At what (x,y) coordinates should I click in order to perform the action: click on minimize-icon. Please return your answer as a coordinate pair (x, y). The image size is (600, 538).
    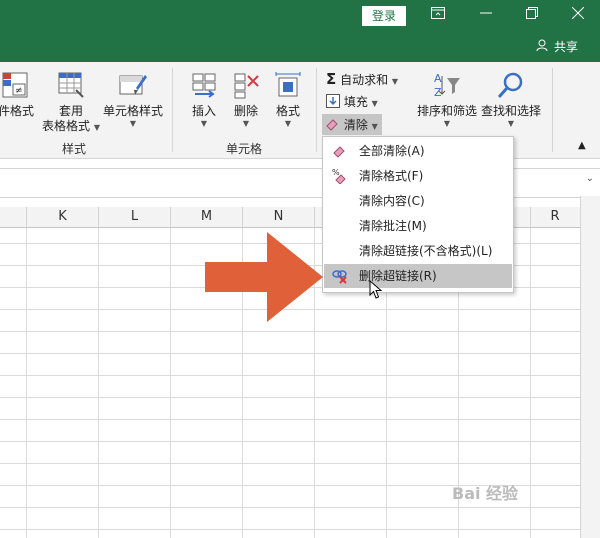
    Looking at the image, I should click on (486, 16).